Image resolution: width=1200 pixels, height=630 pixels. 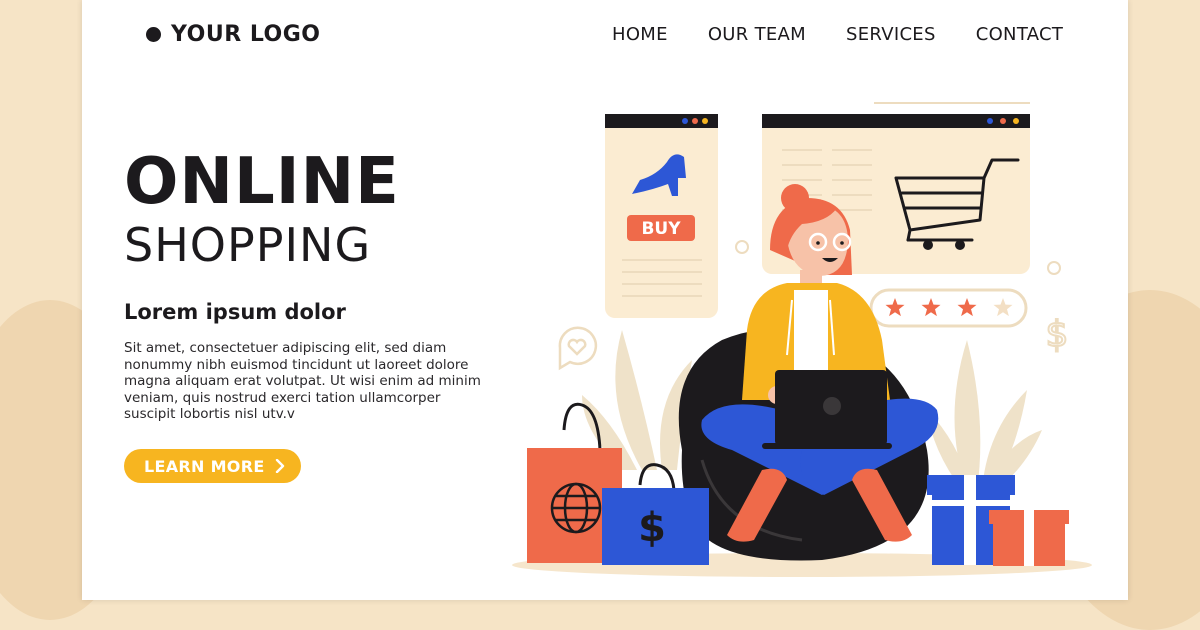 What do you see at coordinates (1057, 334) in the screenshot?
I see `dollar-icon: $` at bounding box center [1057, 334].